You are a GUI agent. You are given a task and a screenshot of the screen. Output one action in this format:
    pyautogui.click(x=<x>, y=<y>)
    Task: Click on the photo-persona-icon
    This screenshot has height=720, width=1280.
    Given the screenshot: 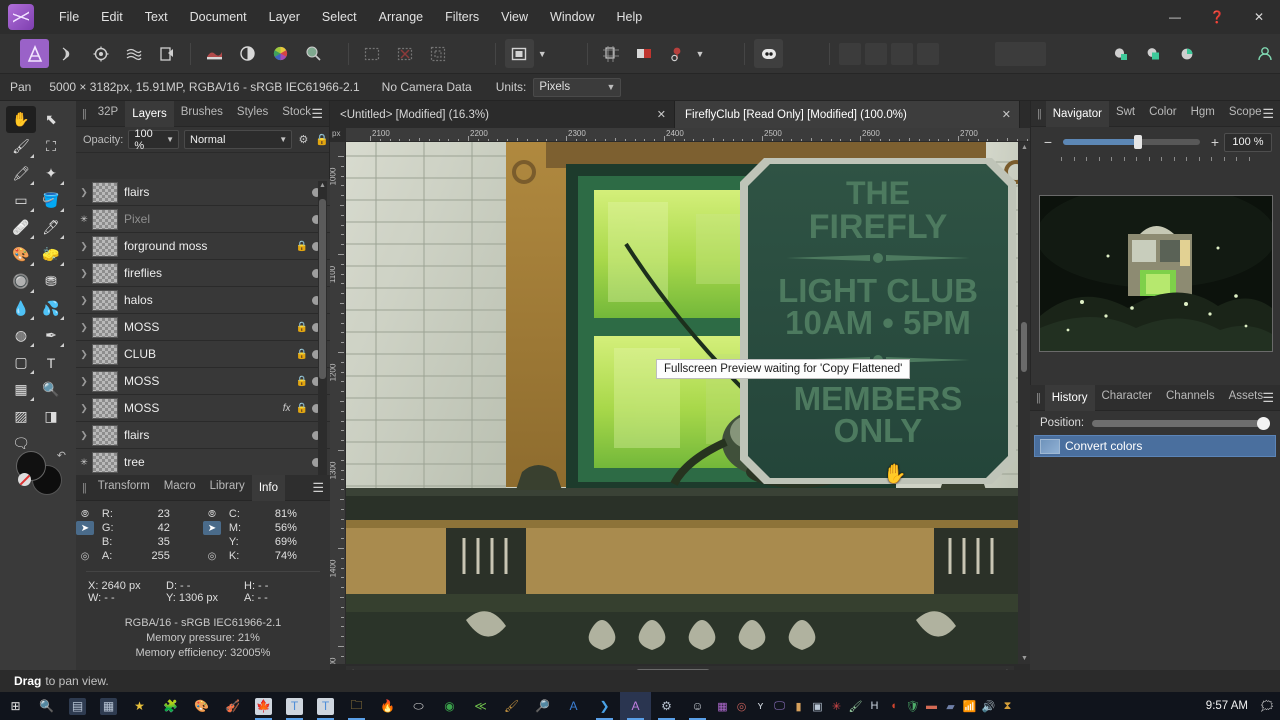 What is the action you would take?
    pyautogui.click(x=34, y=53)
    